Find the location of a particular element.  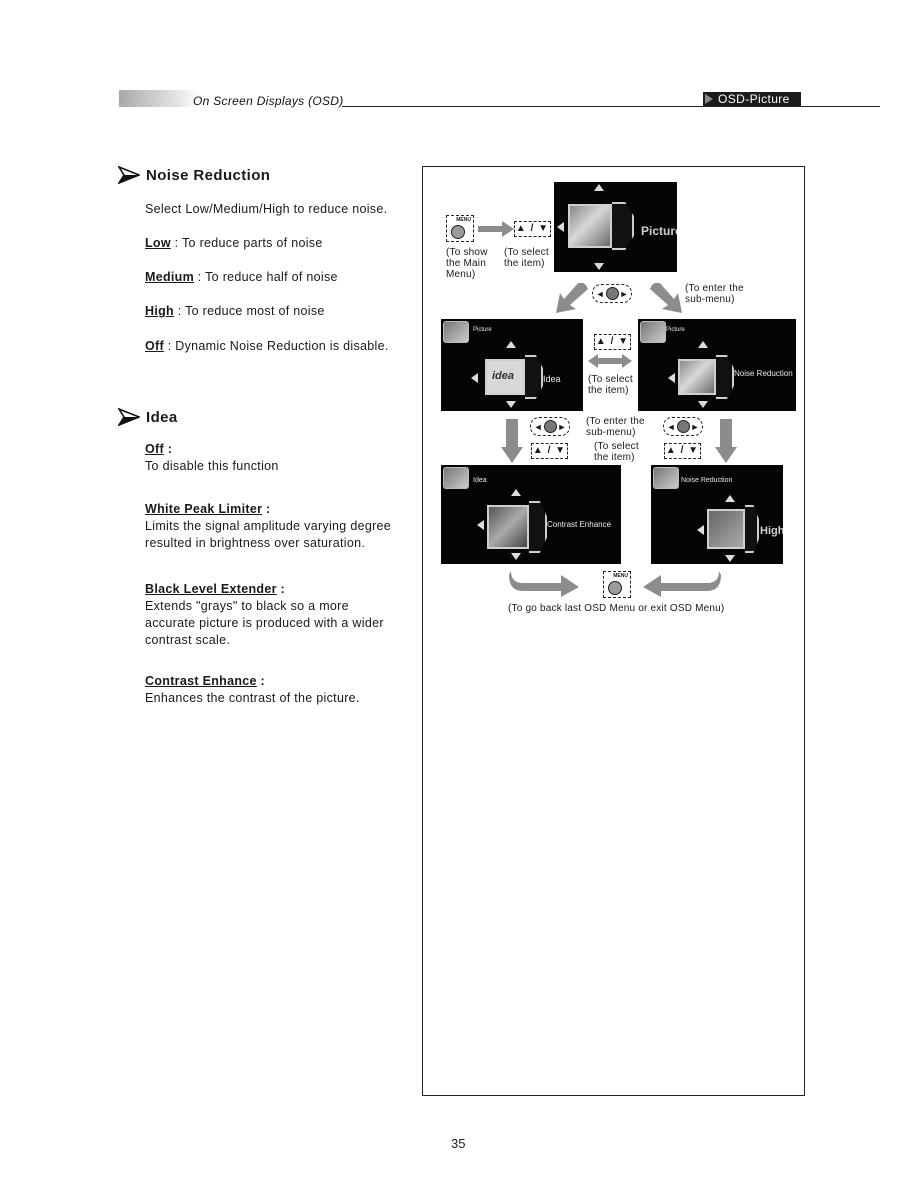

option-desc-line: To disable this function is located at coordinates (212, 466).